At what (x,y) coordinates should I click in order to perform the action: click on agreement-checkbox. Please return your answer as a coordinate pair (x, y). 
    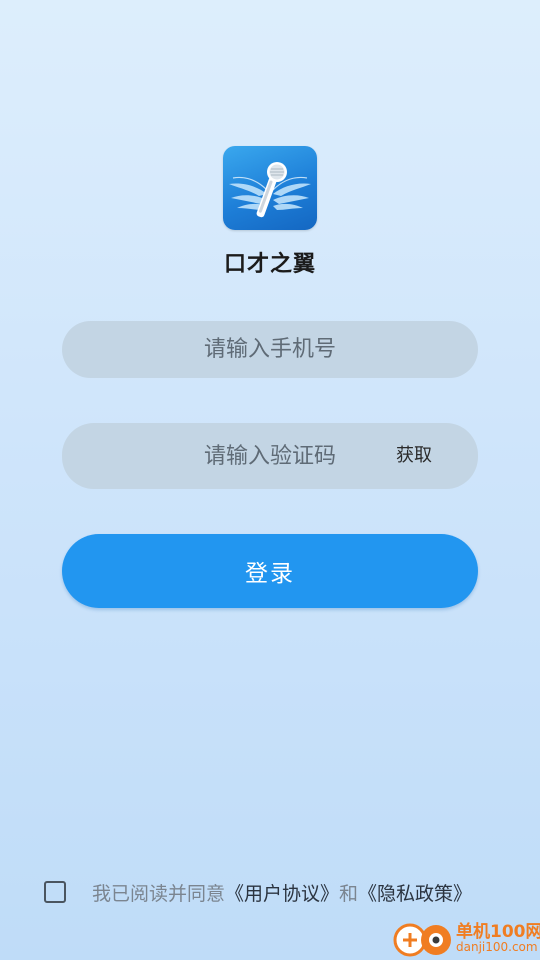
    Looking at the image, I should click on (55, 892).